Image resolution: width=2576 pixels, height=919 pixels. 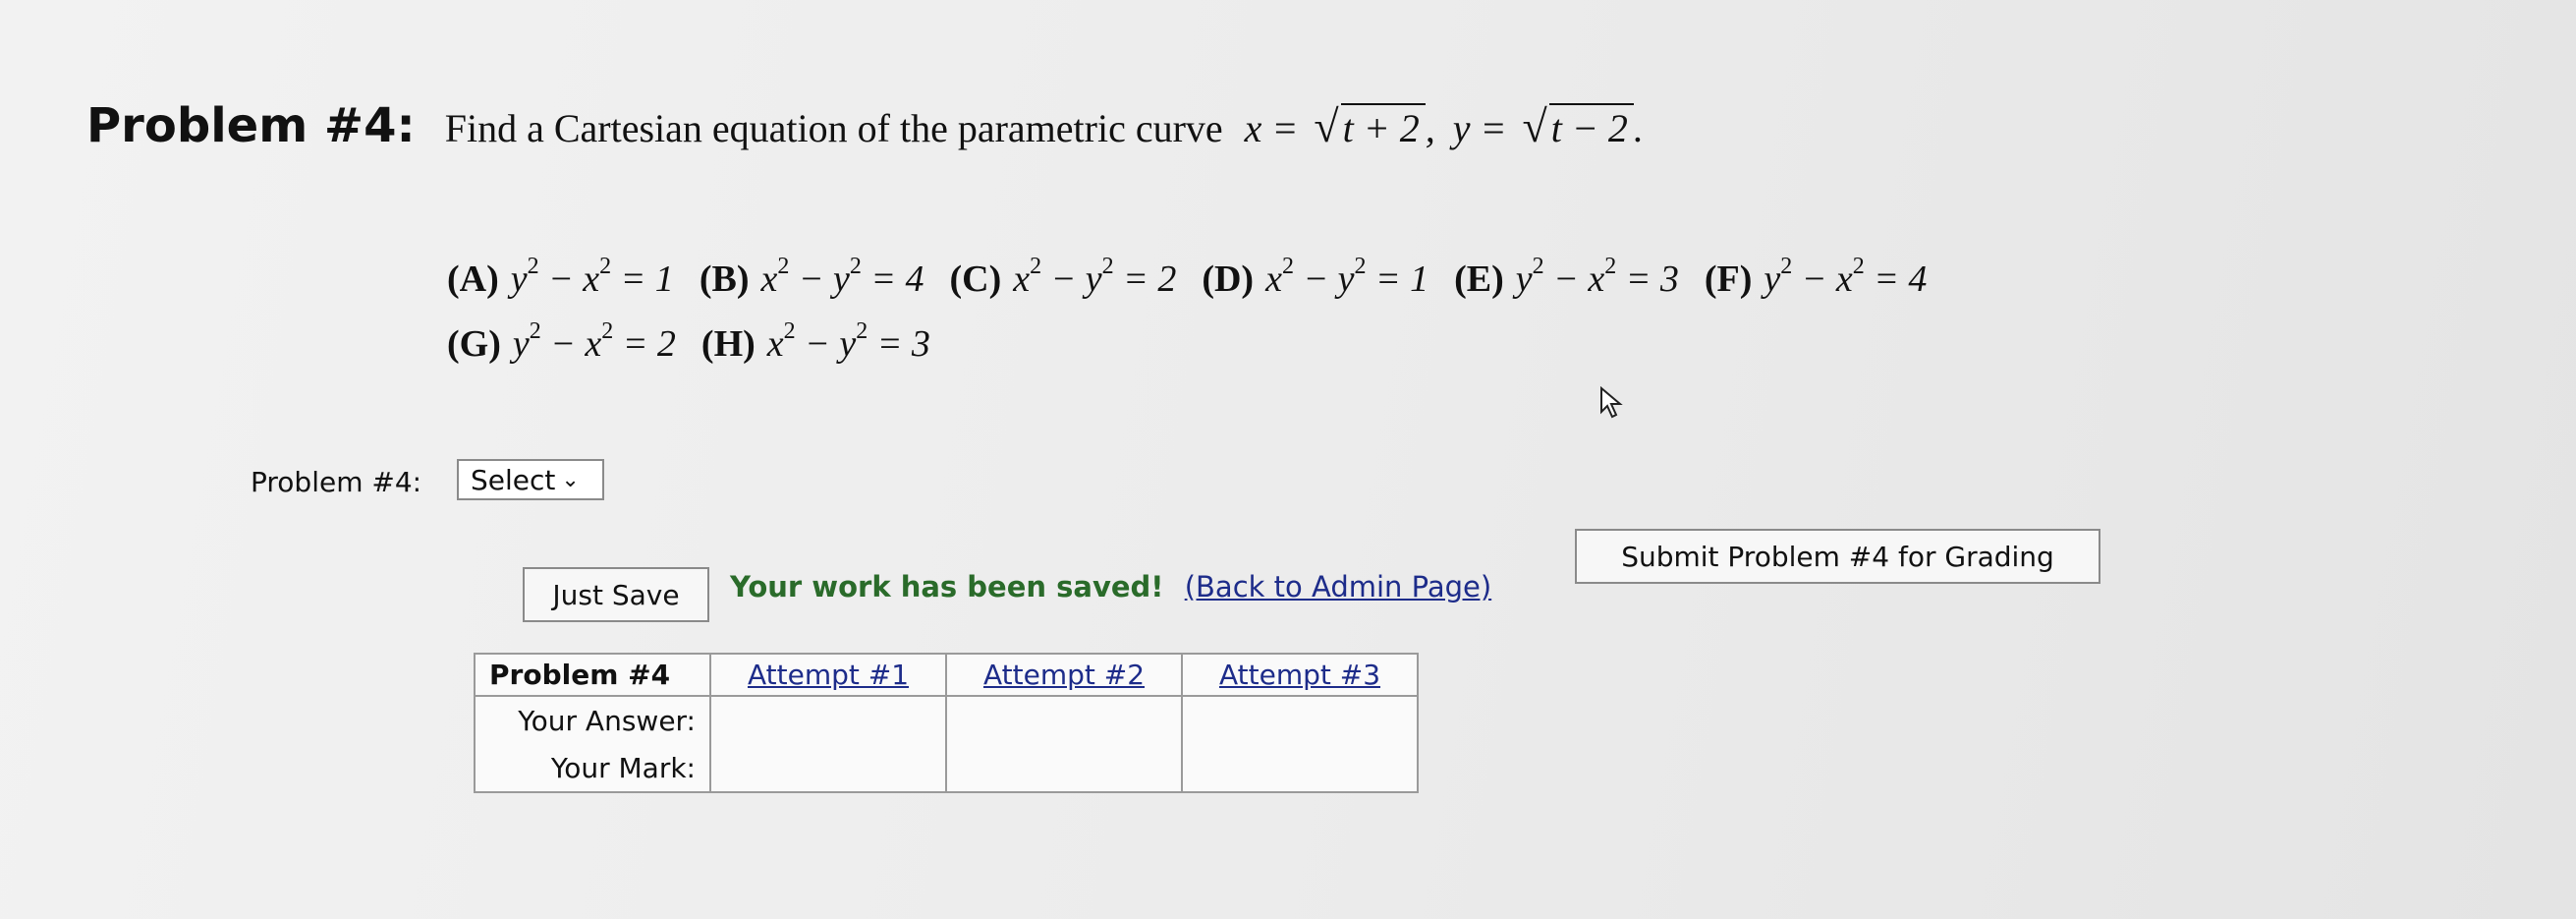 I want to click on x-radicand: t + 2, so click(x=1383, y=127).